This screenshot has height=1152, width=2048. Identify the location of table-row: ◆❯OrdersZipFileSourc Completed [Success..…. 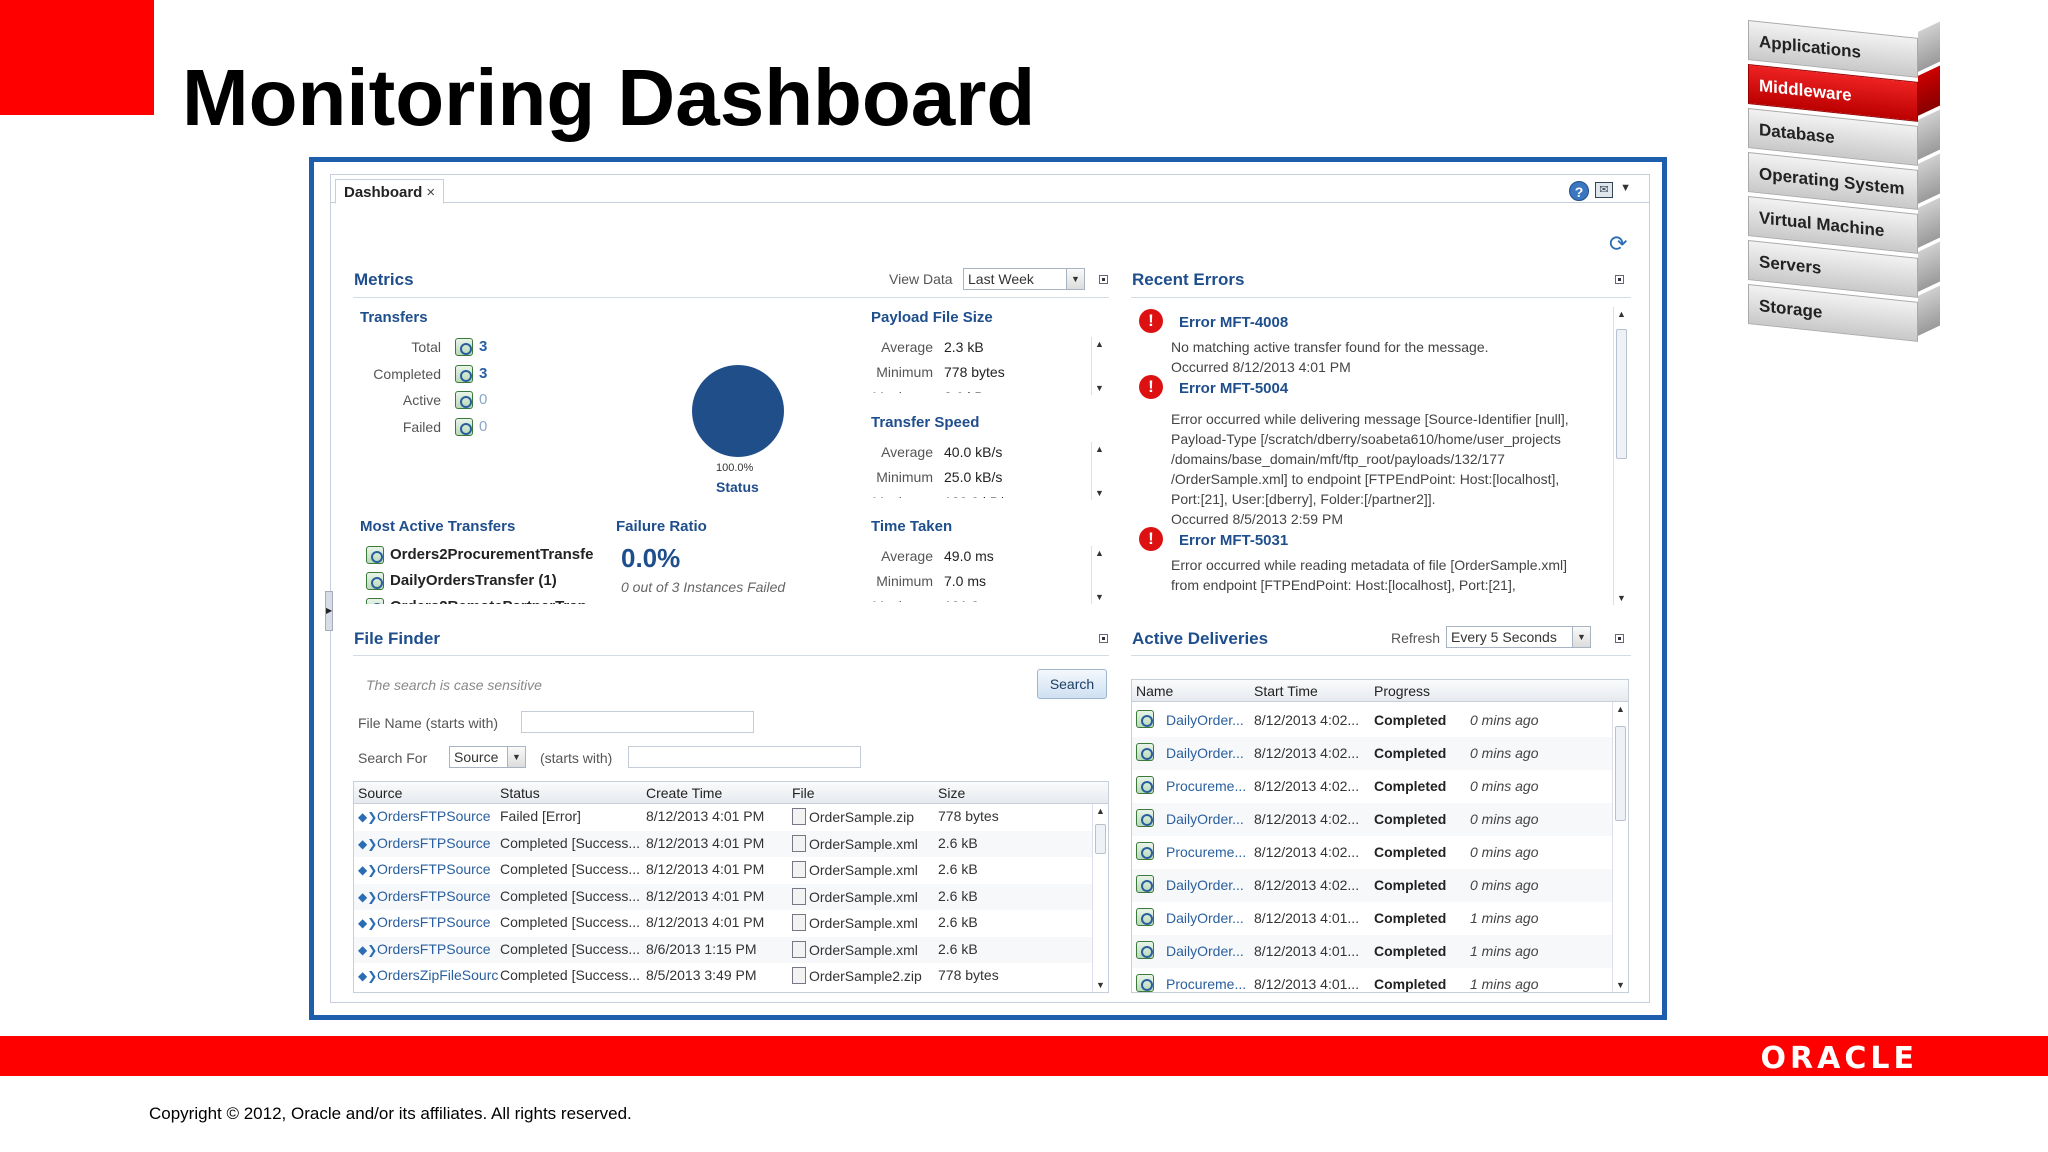
(723, 976).